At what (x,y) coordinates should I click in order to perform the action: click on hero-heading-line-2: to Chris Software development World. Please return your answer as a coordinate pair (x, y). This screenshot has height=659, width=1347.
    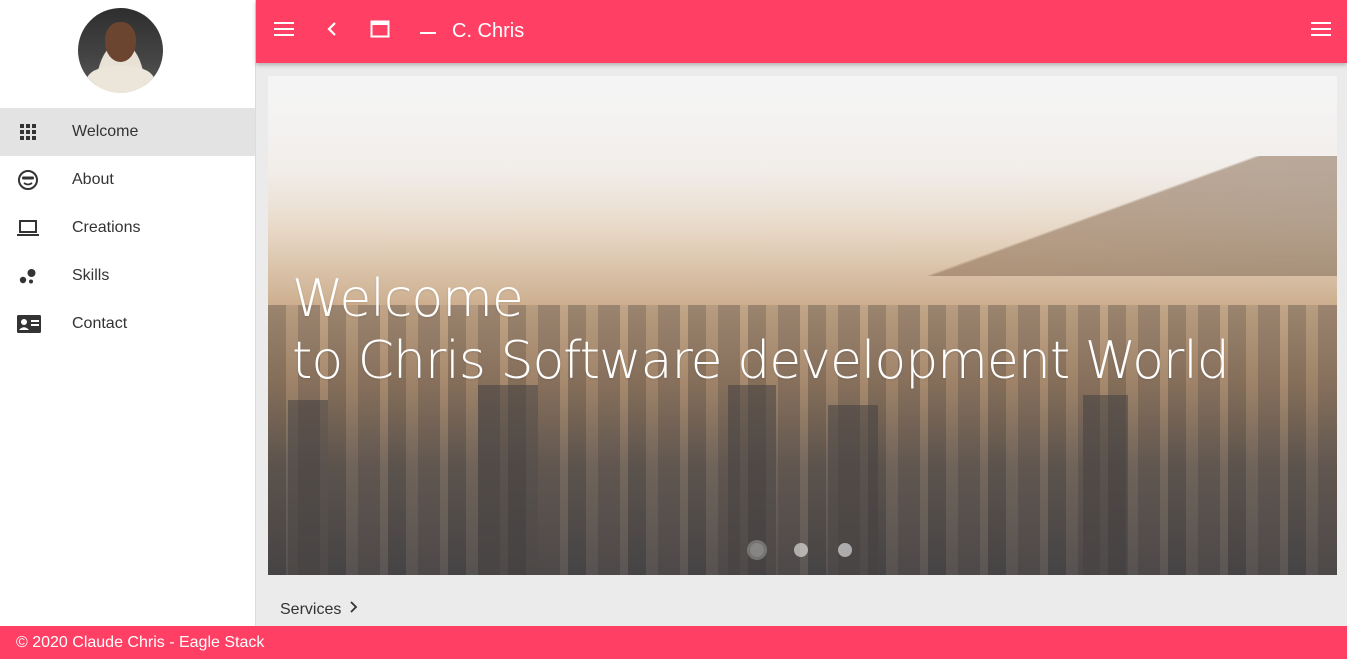
    Looking at the image, I should click on (761, 361).